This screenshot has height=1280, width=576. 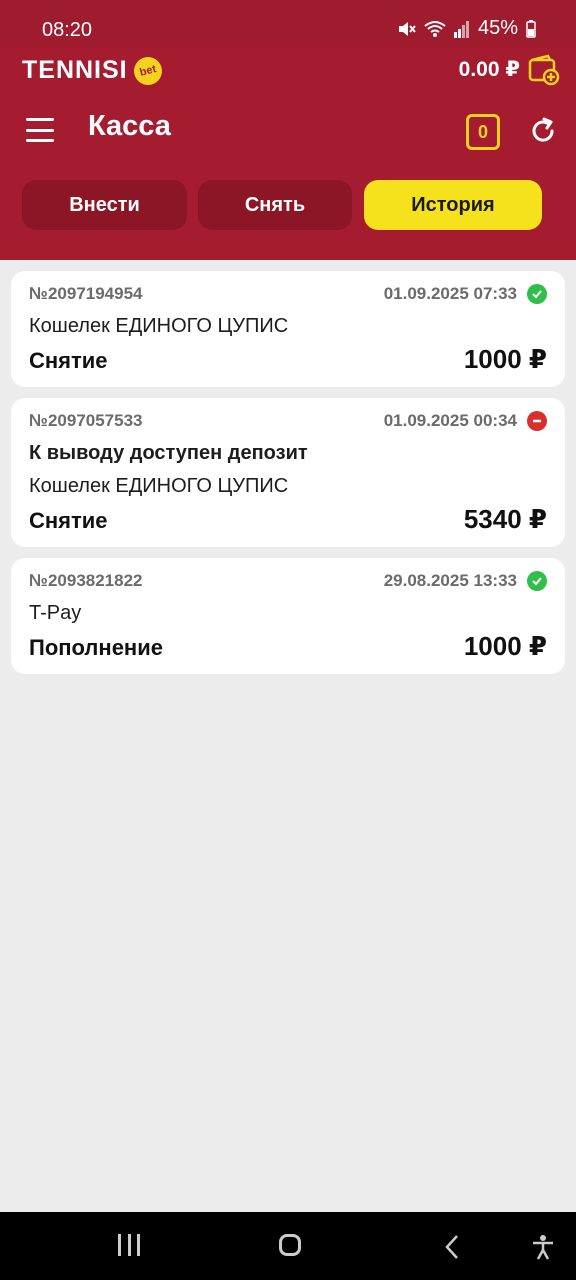 What do you see at coordinates (450, 293) in the screenshot?
I see `transaction-datetime: 01.09.2025 07:33` at bounding box center [450, 293].